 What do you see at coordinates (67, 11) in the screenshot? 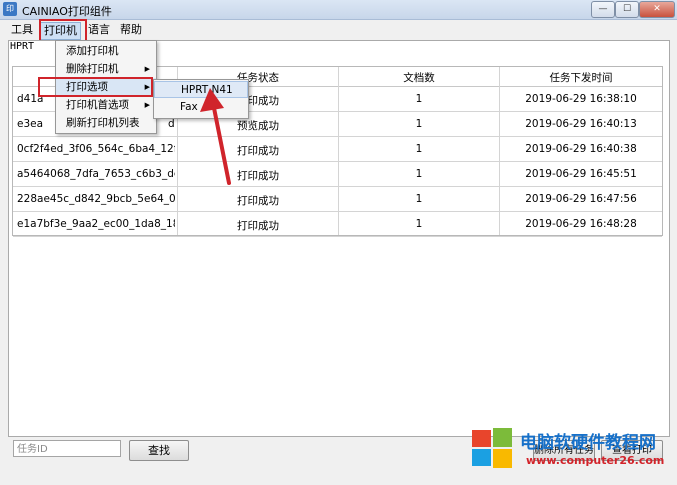
I see `window-title: CAINIAO打印组件` at bounding box center [67, 11].